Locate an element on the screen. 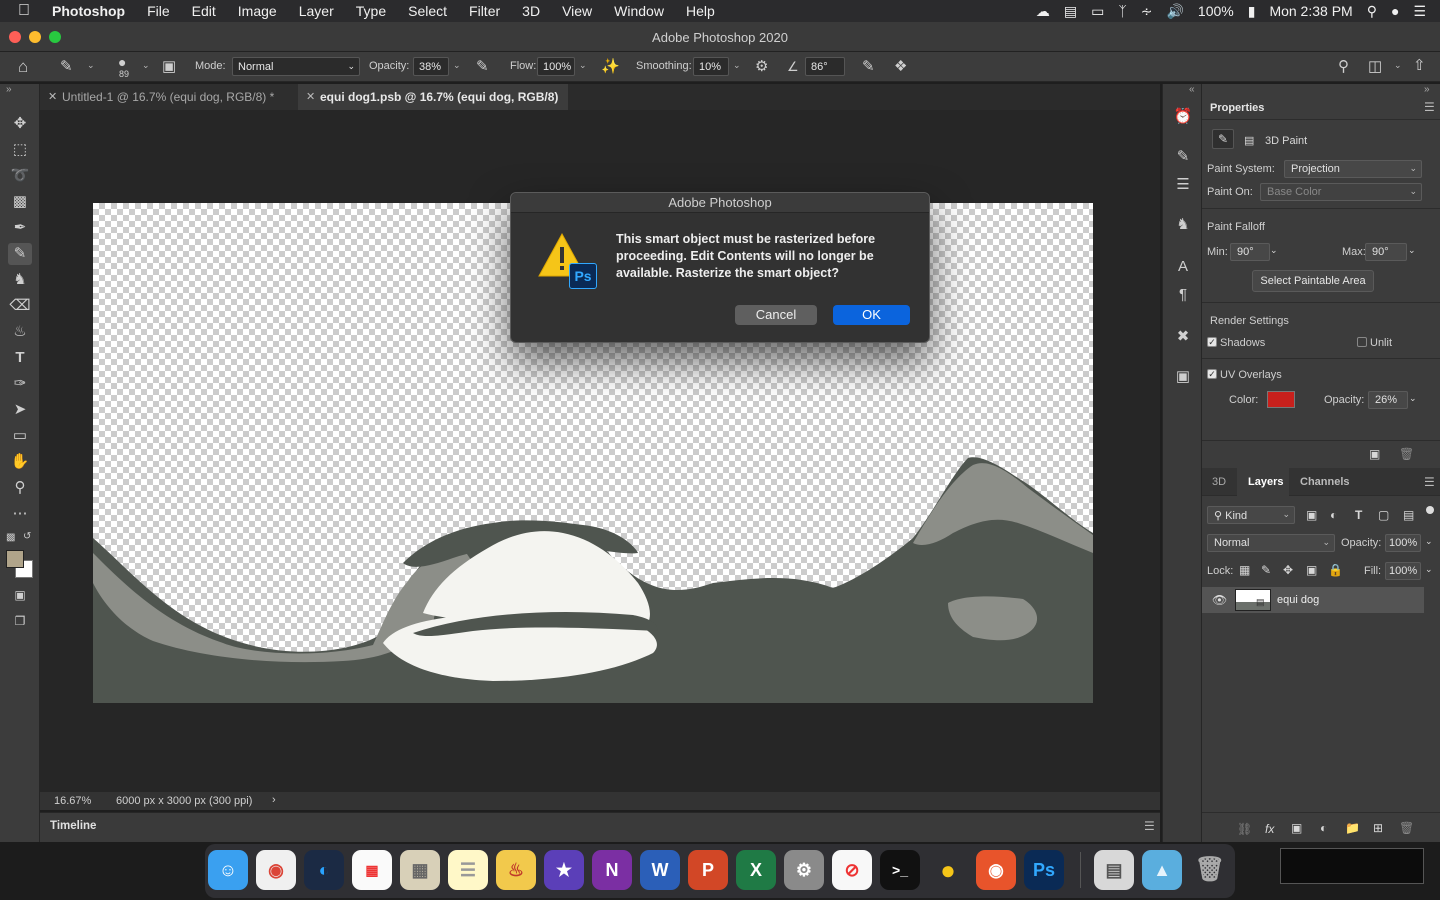 The height and width of the screenshot is (900, 1440). link-layers-icon: ⛓ is located at coordinates (1244, 829).